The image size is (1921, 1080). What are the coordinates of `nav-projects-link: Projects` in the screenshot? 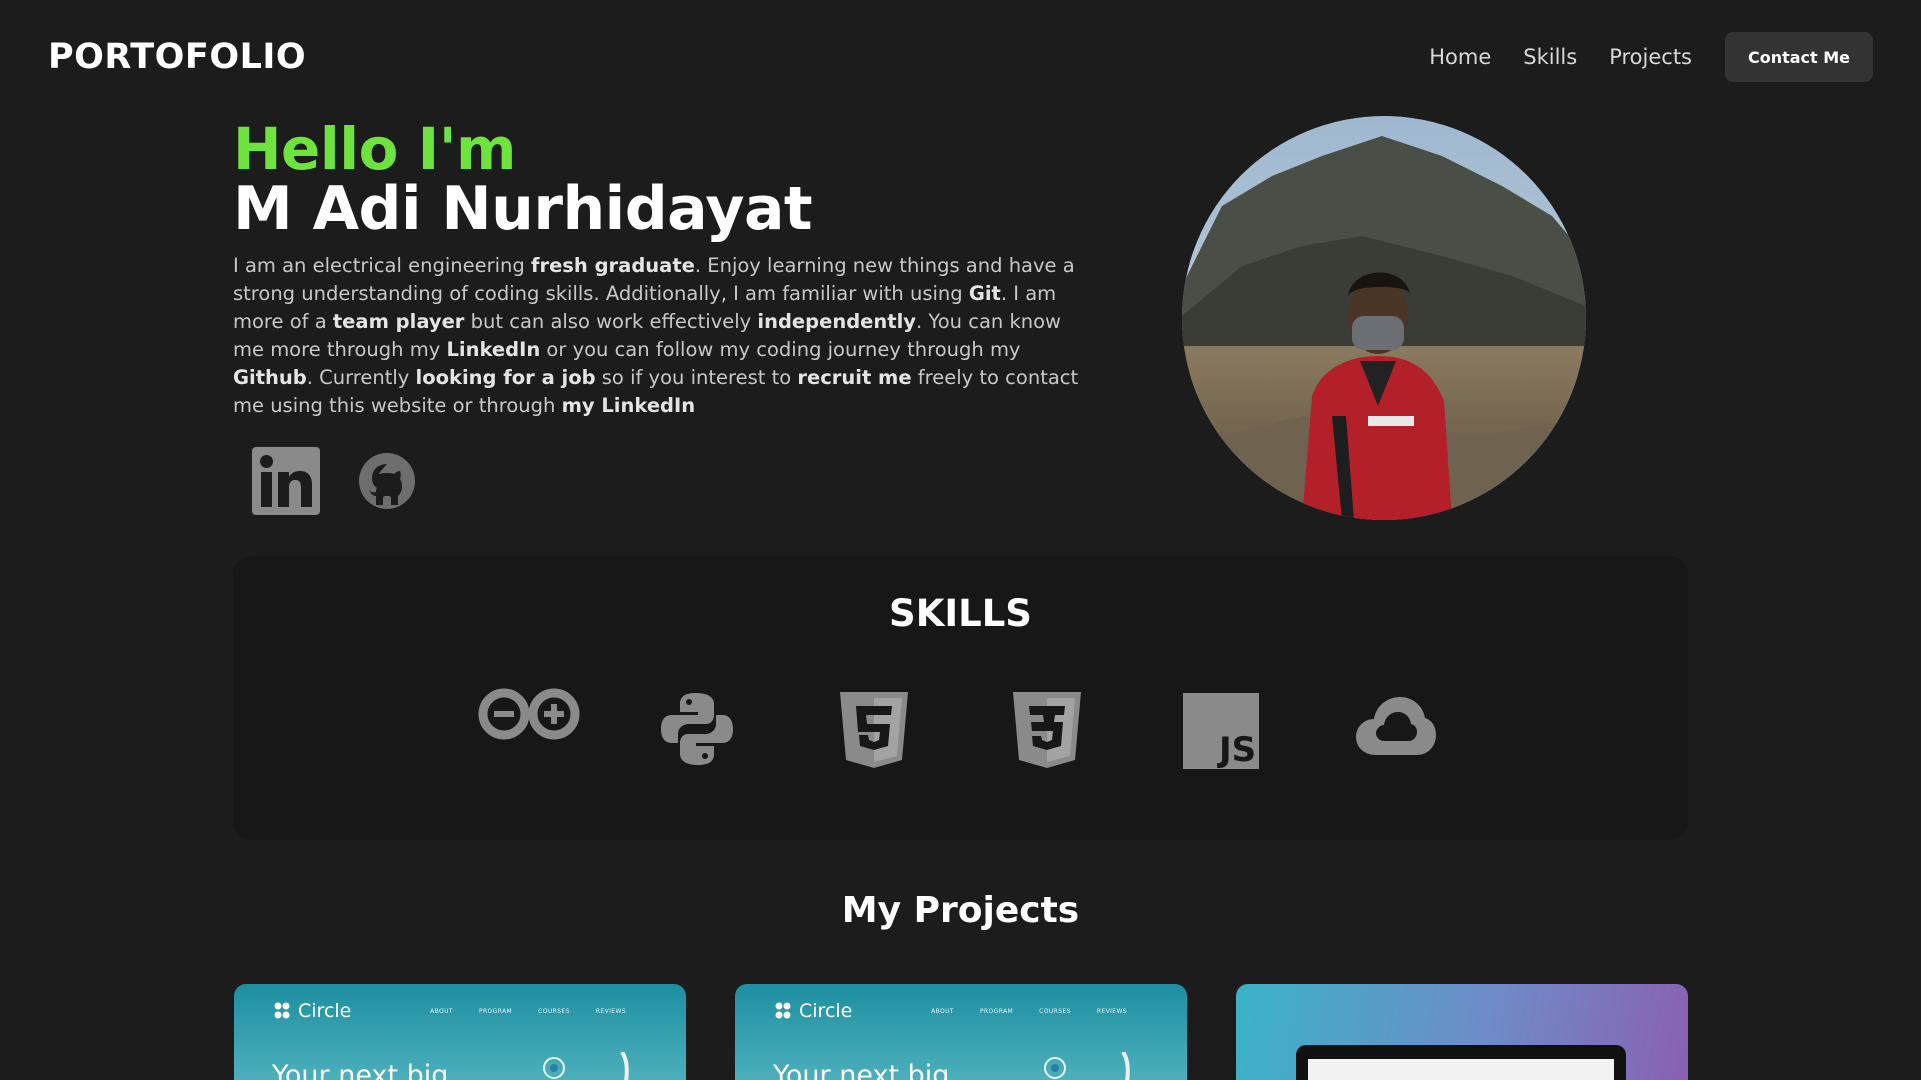 It's located at (1650, 57).